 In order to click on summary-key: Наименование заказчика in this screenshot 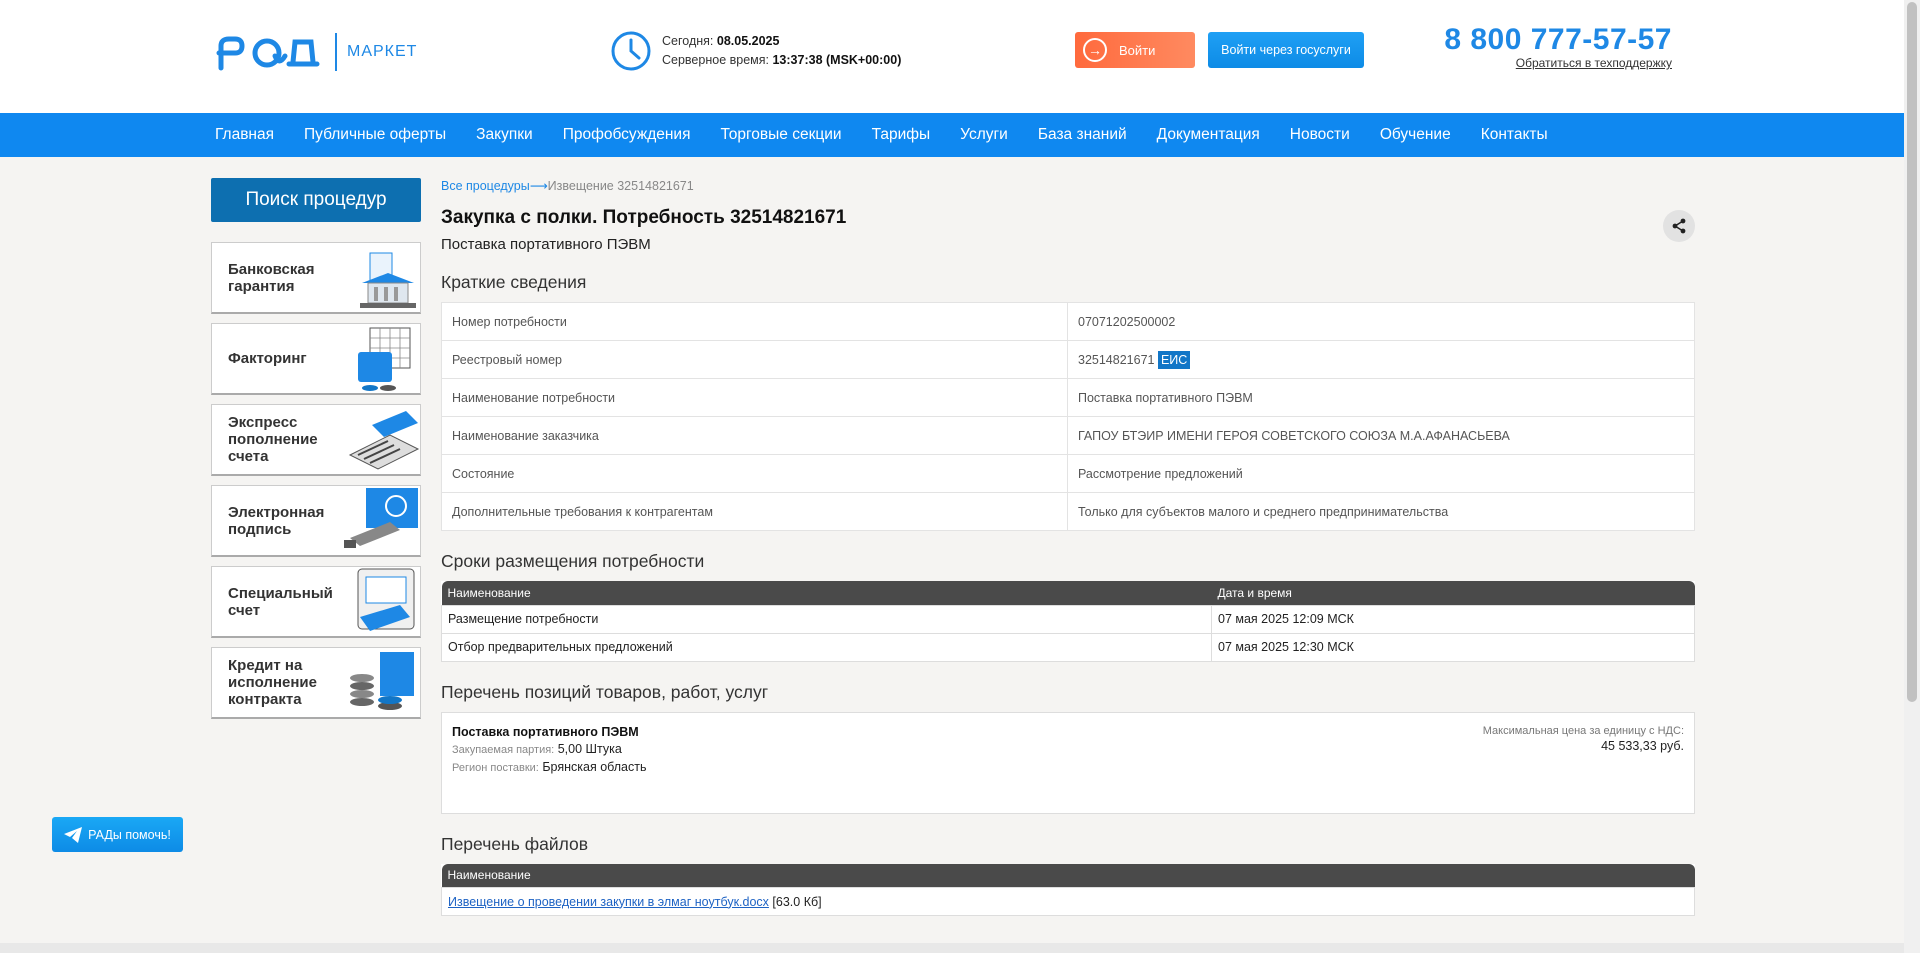, I will do `click(754, 435)`.